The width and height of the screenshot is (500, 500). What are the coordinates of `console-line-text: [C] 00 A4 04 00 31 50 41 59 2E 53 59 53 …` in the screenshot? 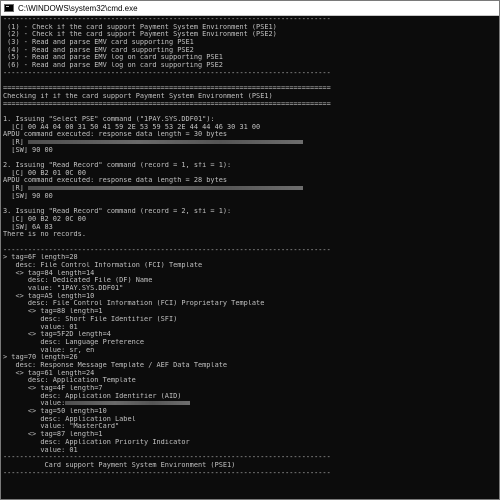 It's located at (132, 127).